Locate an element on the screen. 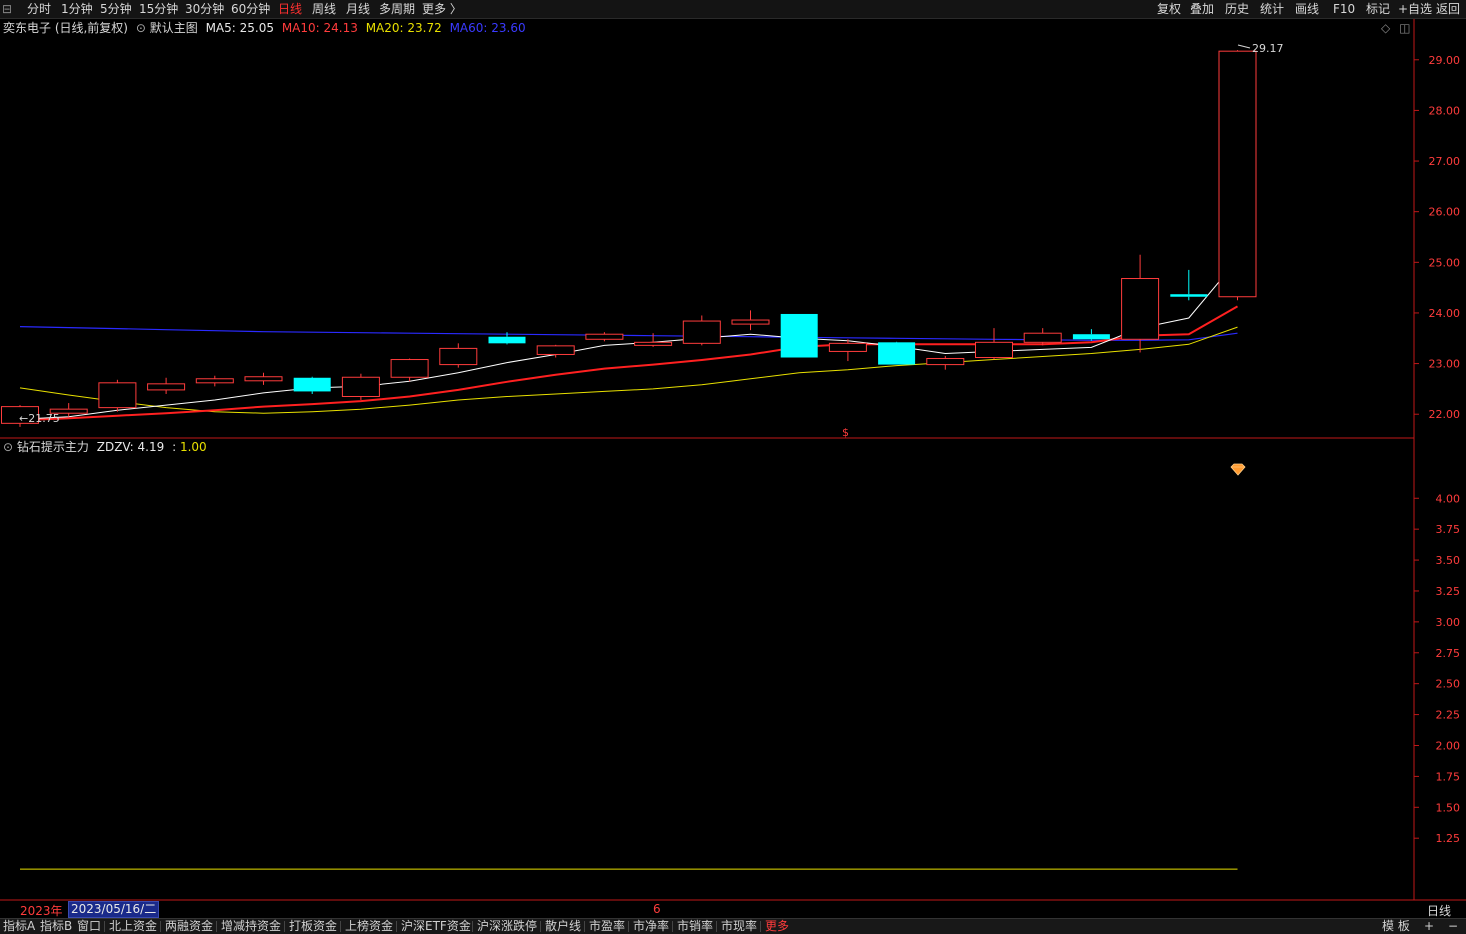 This screenshot has width=1466, height=934. month-marker: 6 is located at coordinates (657, 909).